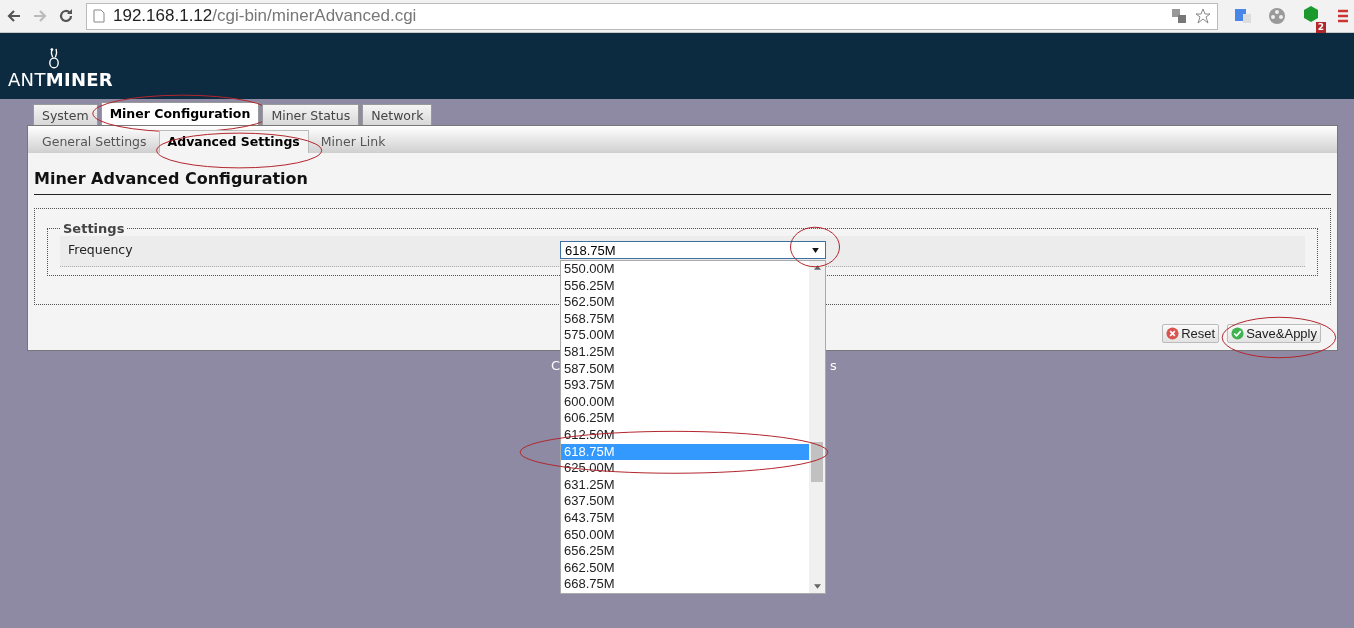  What do you see at coordinates (397, 114) in the screenshot?
I see `tab: Network` at bounding box center [397, 114].